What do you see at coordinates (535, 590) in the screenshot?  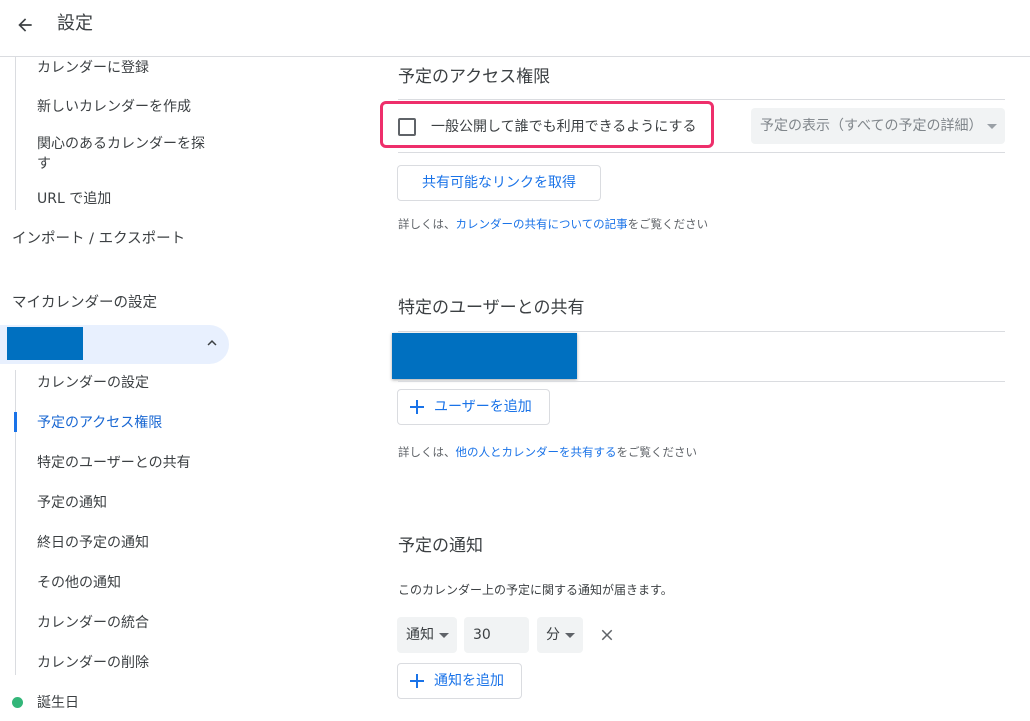 I see `notifications-description: このカレンダー上の予定に関する通知が届きます。` at bounding box center [535, 590].